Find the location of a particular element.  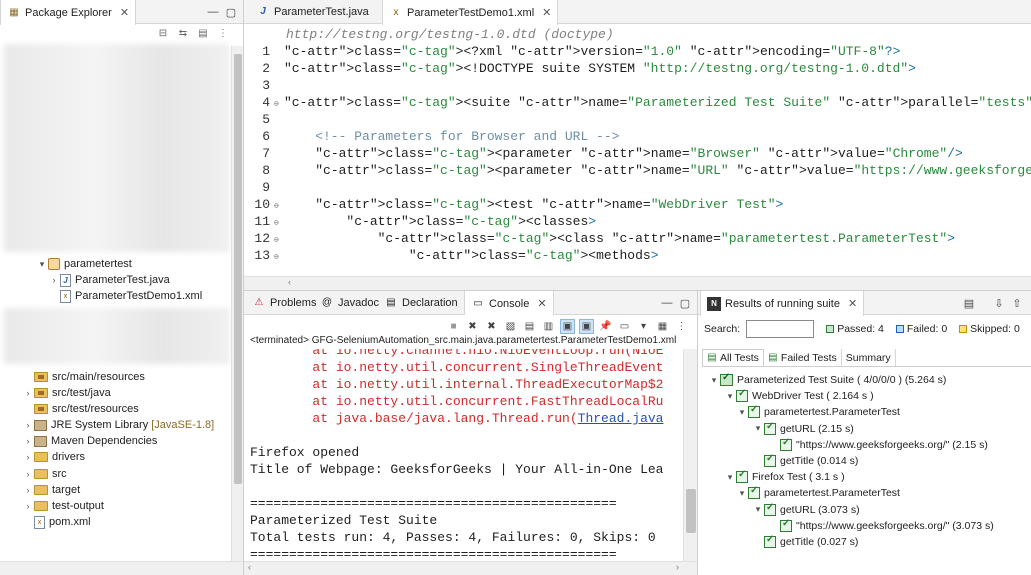

tree-item: › target is located at coordinates (51, 490).